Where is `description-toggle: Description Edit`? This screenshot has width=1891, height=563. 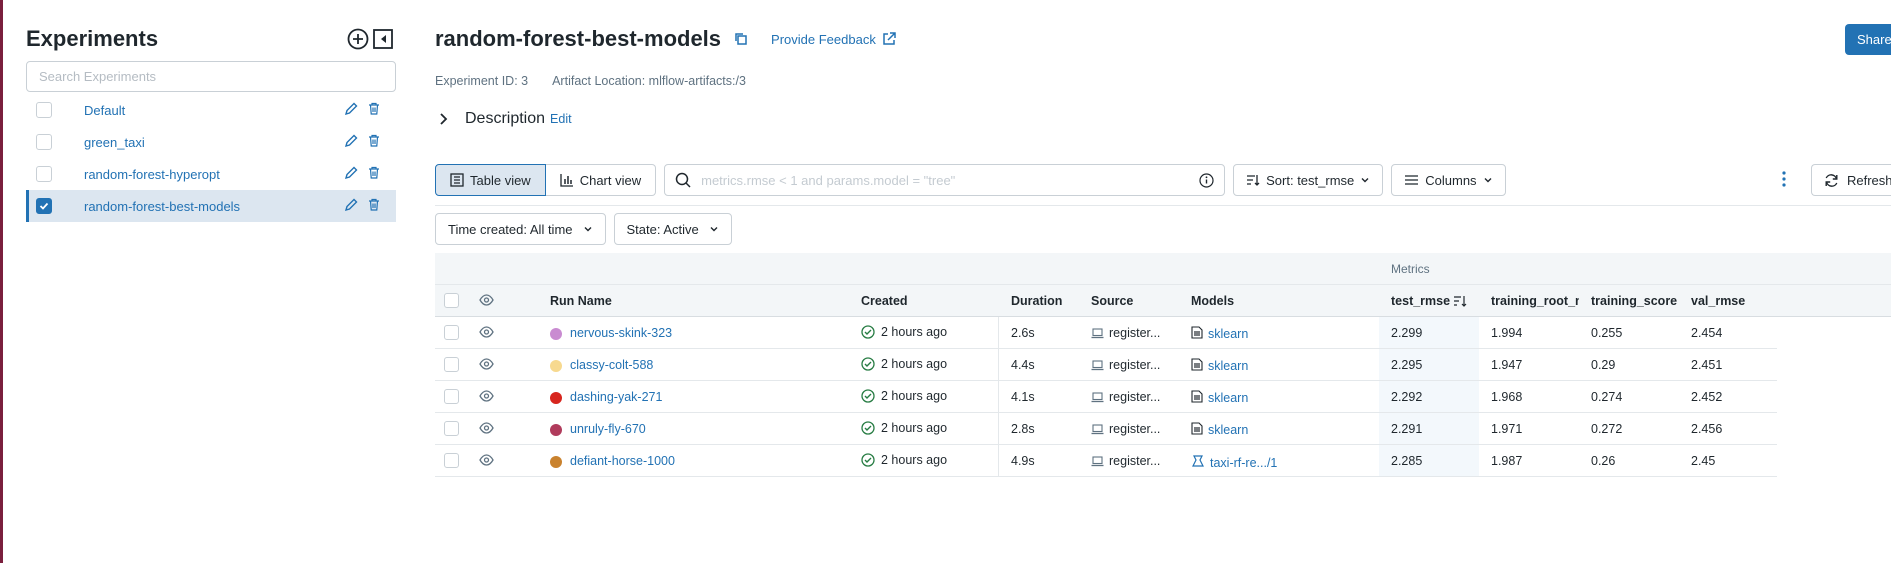 description-toggle: Description Edit is located at coordinates (505, 119).